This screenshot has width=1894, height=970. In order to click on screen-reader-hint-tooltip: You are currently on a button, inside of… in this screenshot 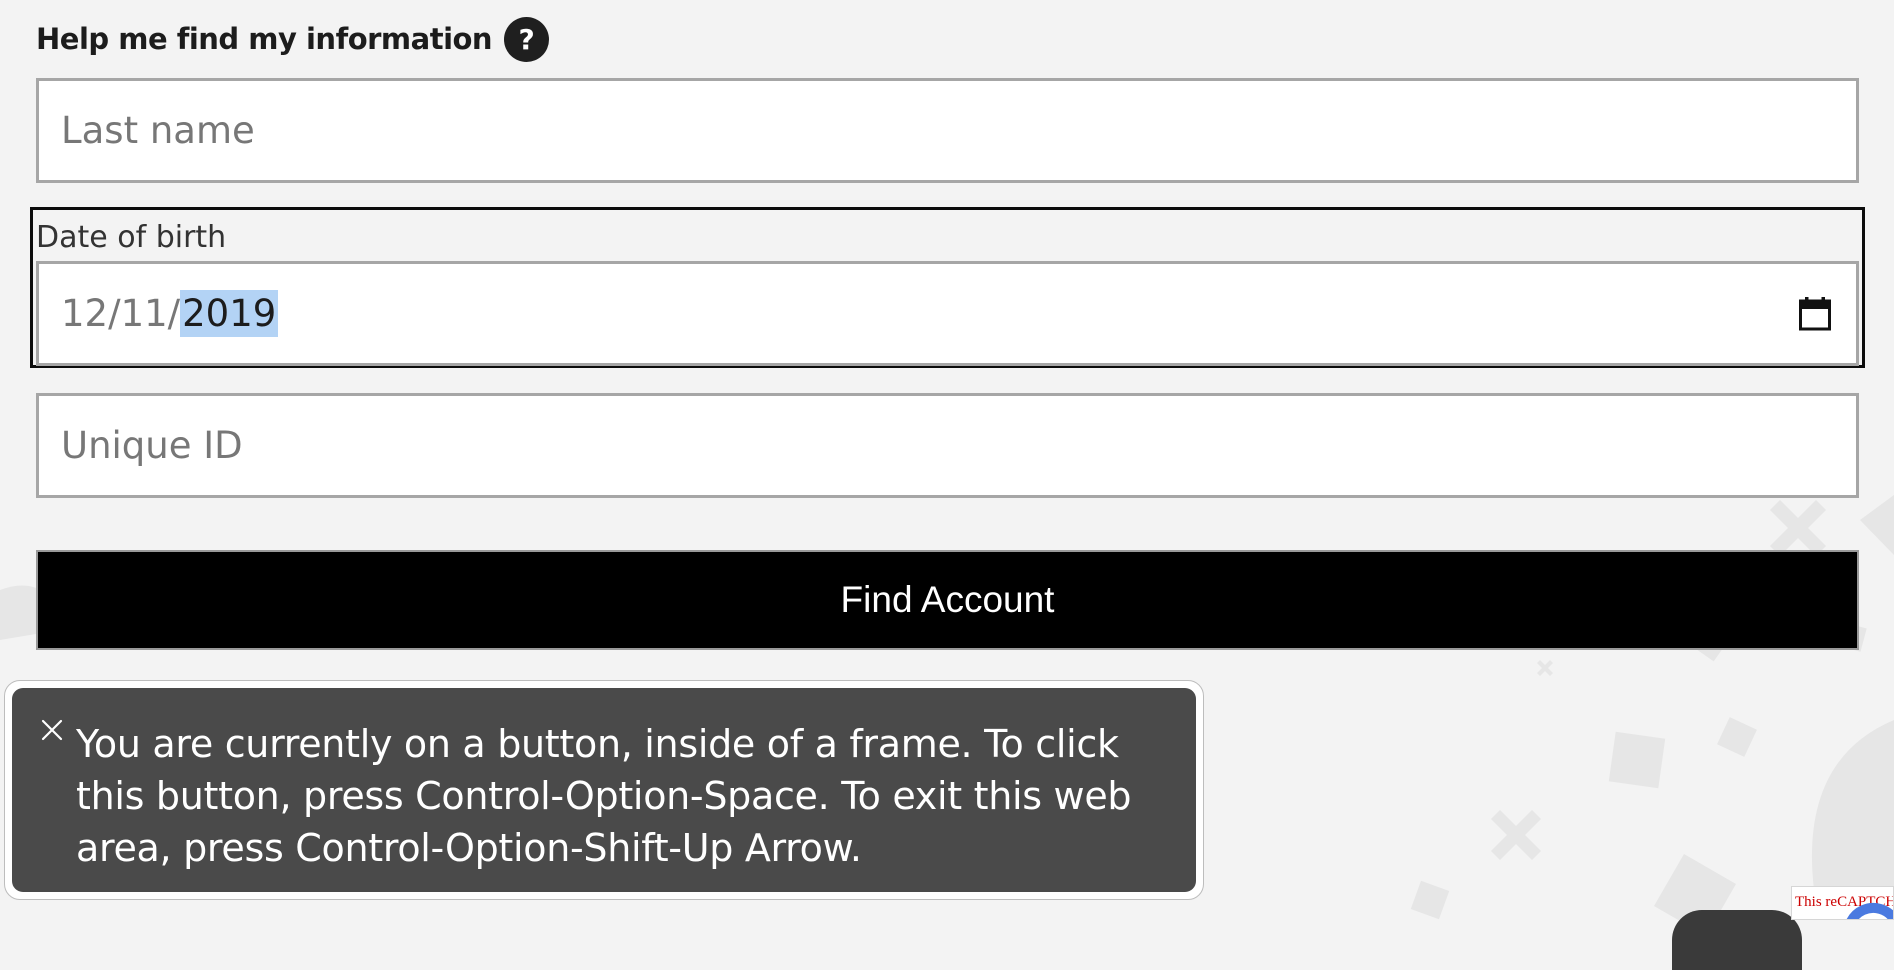, I will do `click(604, 790)`.